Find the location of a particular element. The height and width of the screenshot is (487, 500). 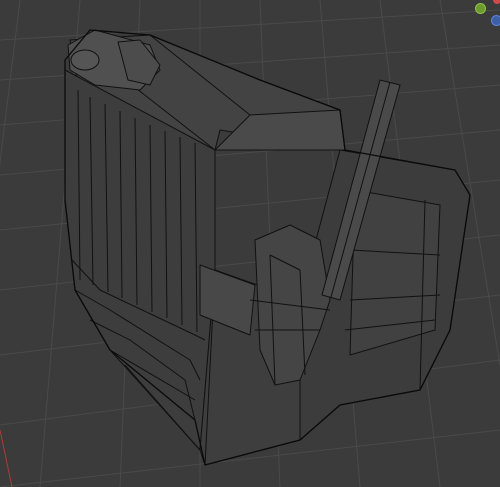

gizmo-x-axis-icon is located at coordinates (496, 2).